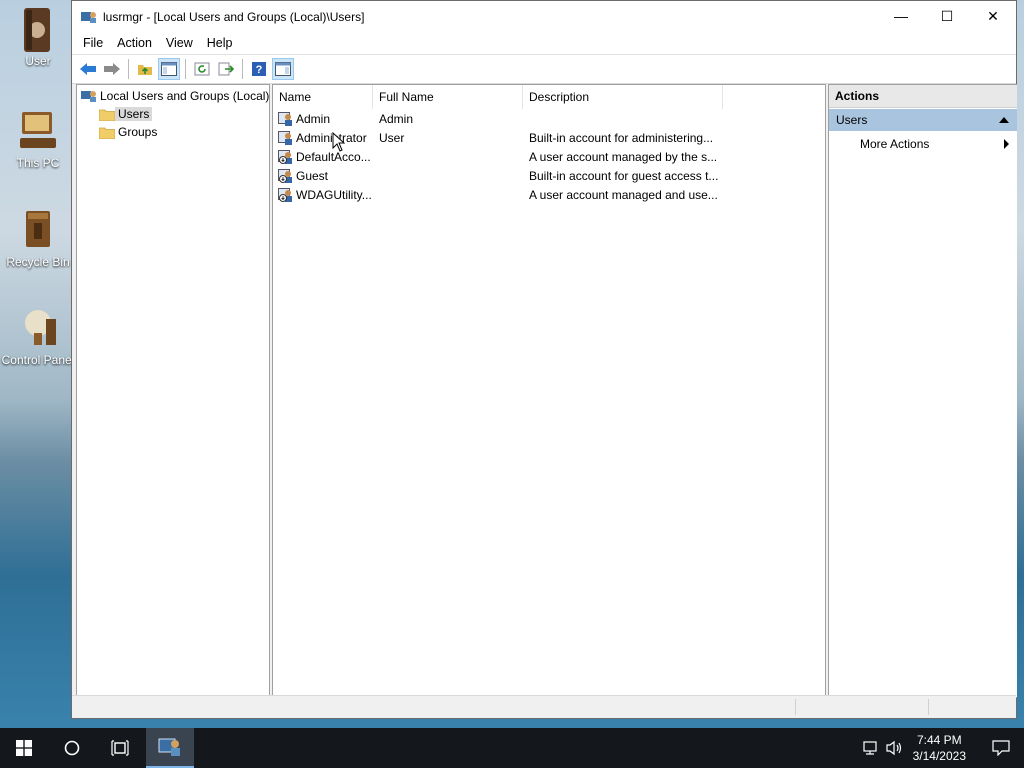 This screenshot has width=1024, height=768. I want to click on show-hide-action-pane-button, so click(283, 69).